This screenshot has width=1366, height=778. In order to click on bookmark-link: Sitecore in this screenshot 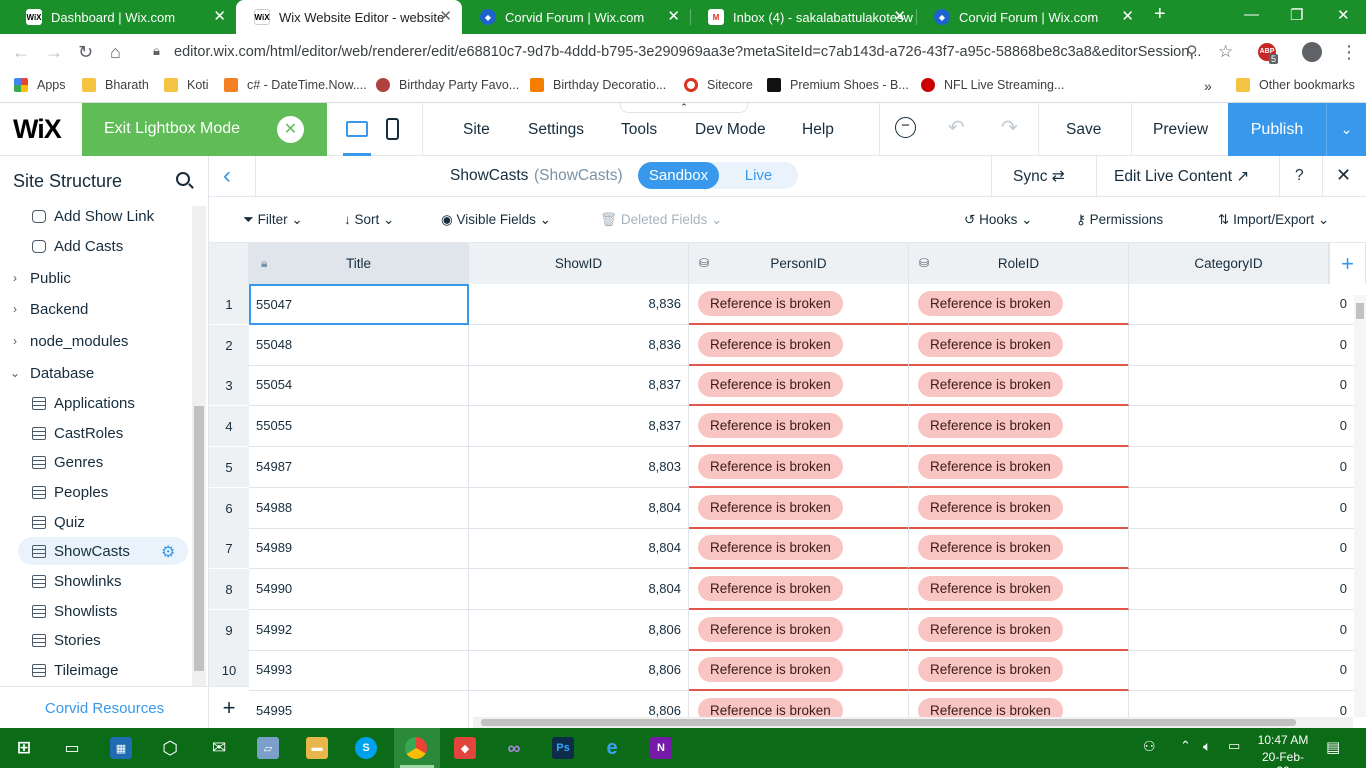, I will do `click(718, 85)`.